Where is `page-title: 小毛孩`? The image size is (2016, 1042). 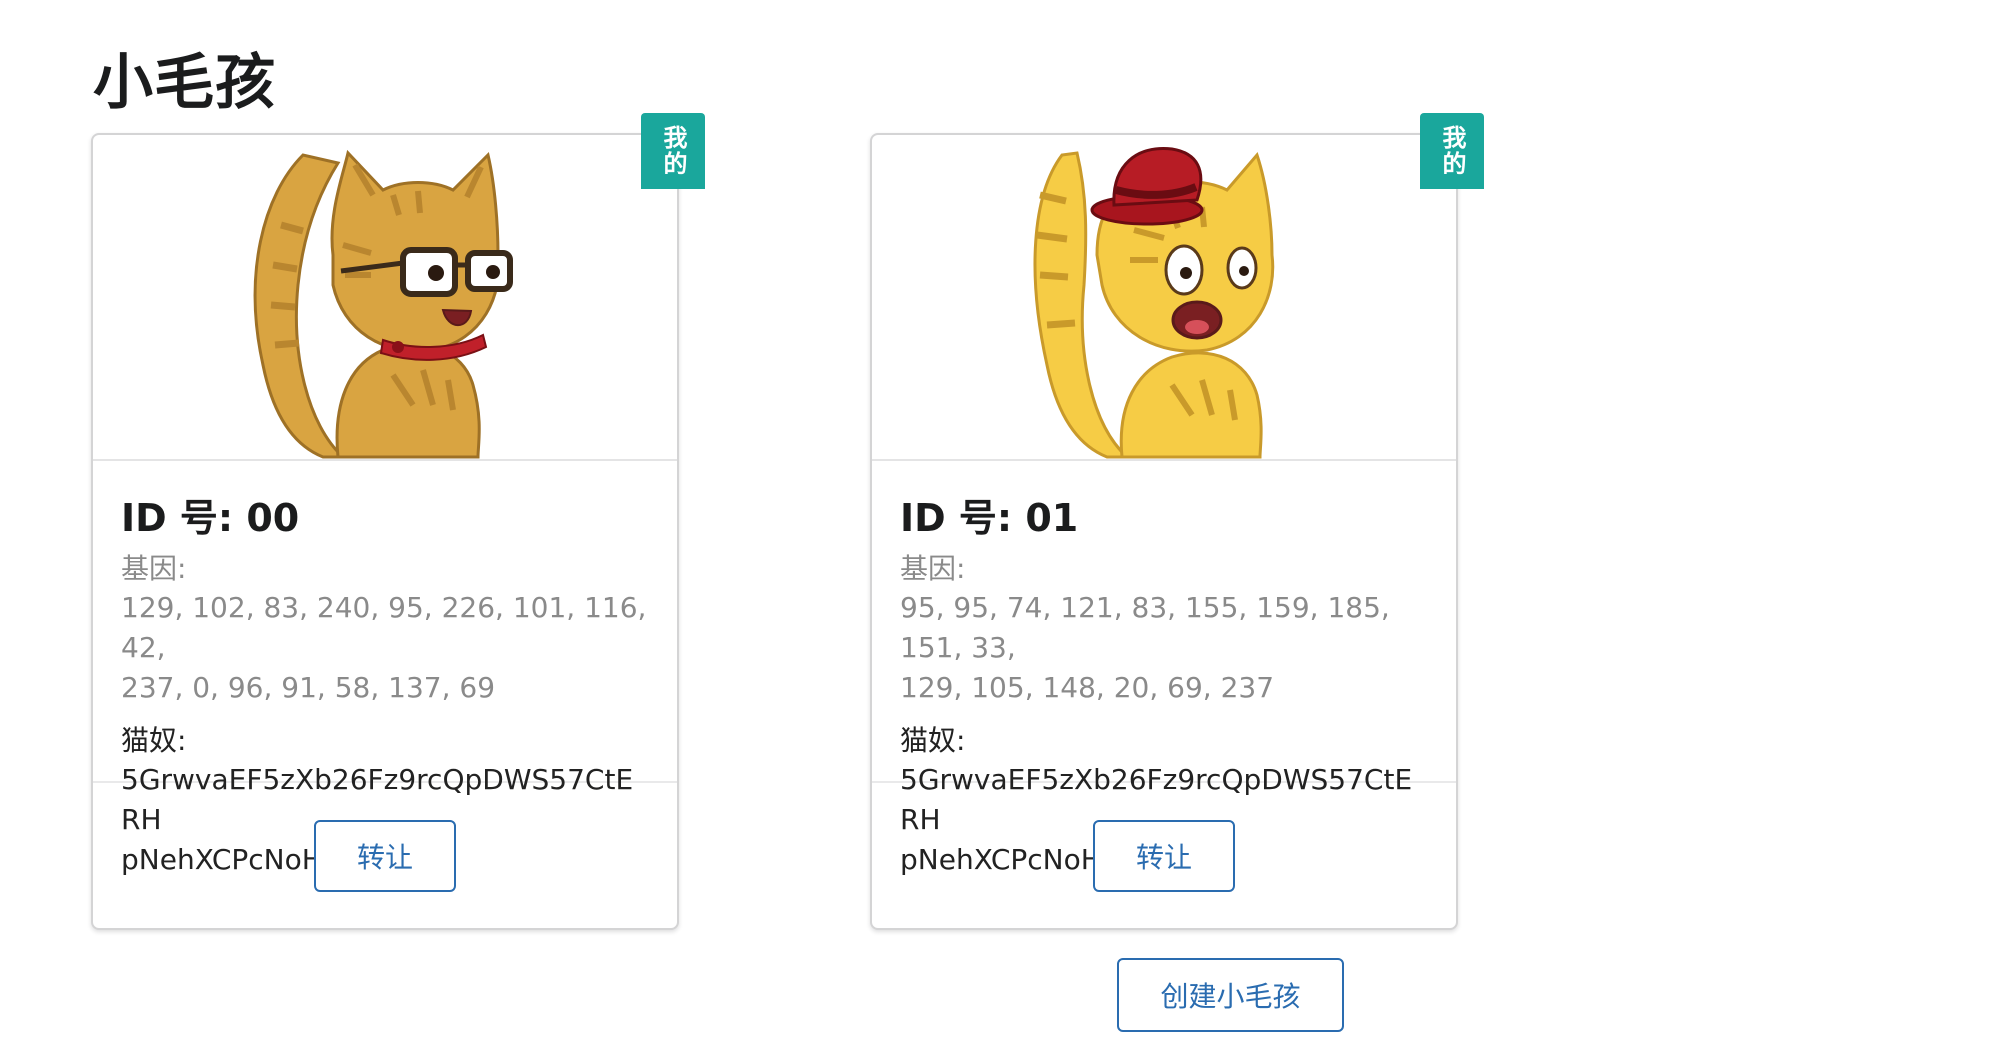
page-title: 小毛孩 is located at coordinates (184, 83).